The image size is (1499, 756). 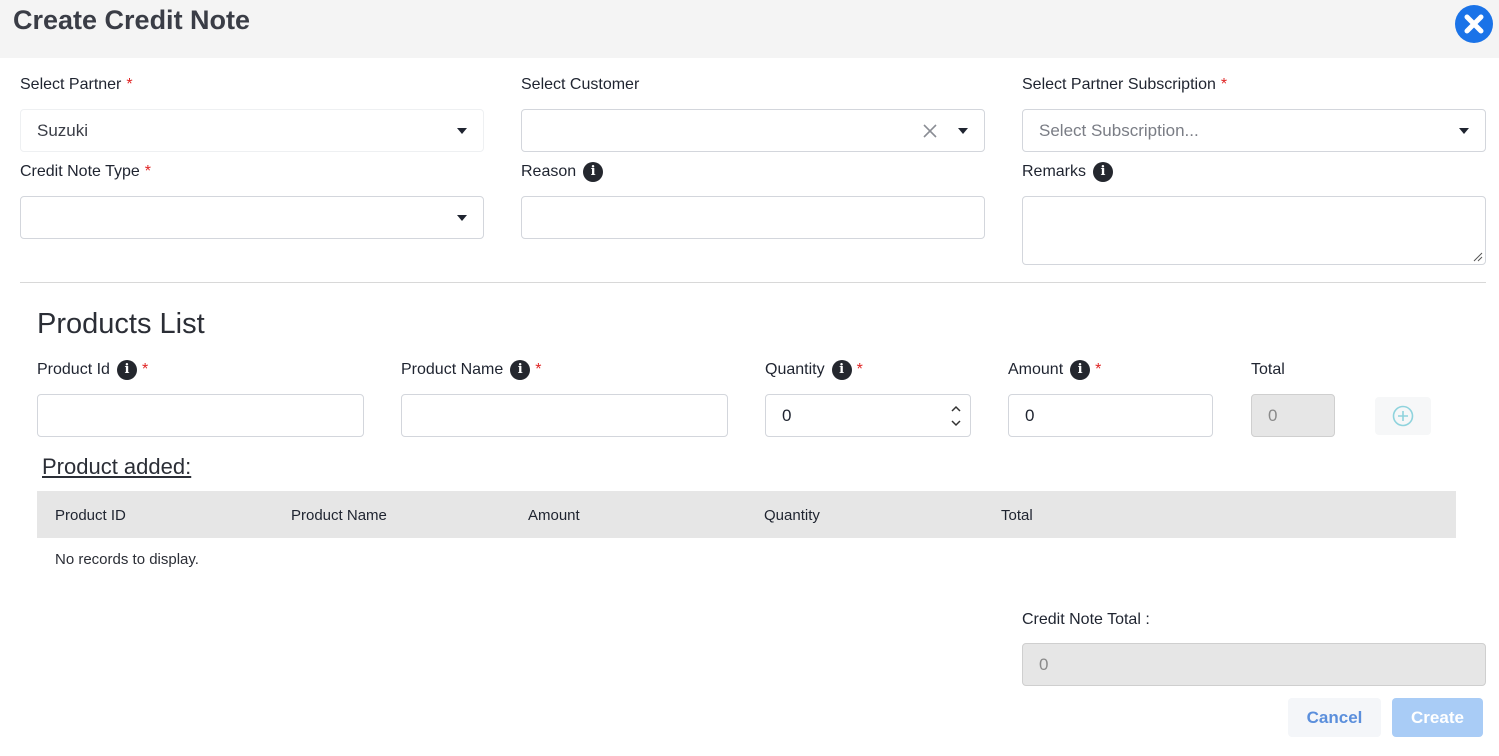 What do you see at coordinates (121, 324) in the screenshot?
I see `products-list-title: Products List` at bounding box center [121, 324].